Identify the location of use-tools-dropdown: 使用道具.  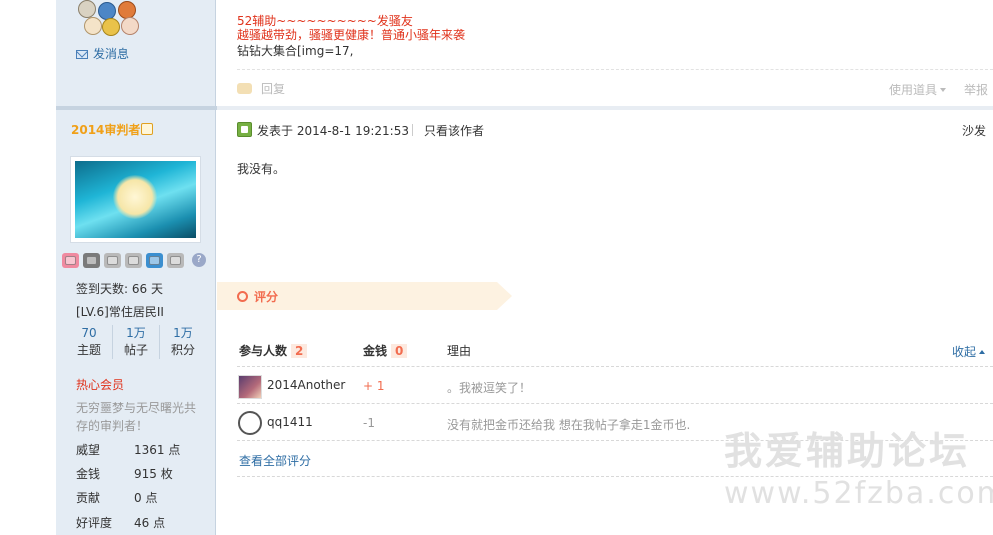
(918, 89).